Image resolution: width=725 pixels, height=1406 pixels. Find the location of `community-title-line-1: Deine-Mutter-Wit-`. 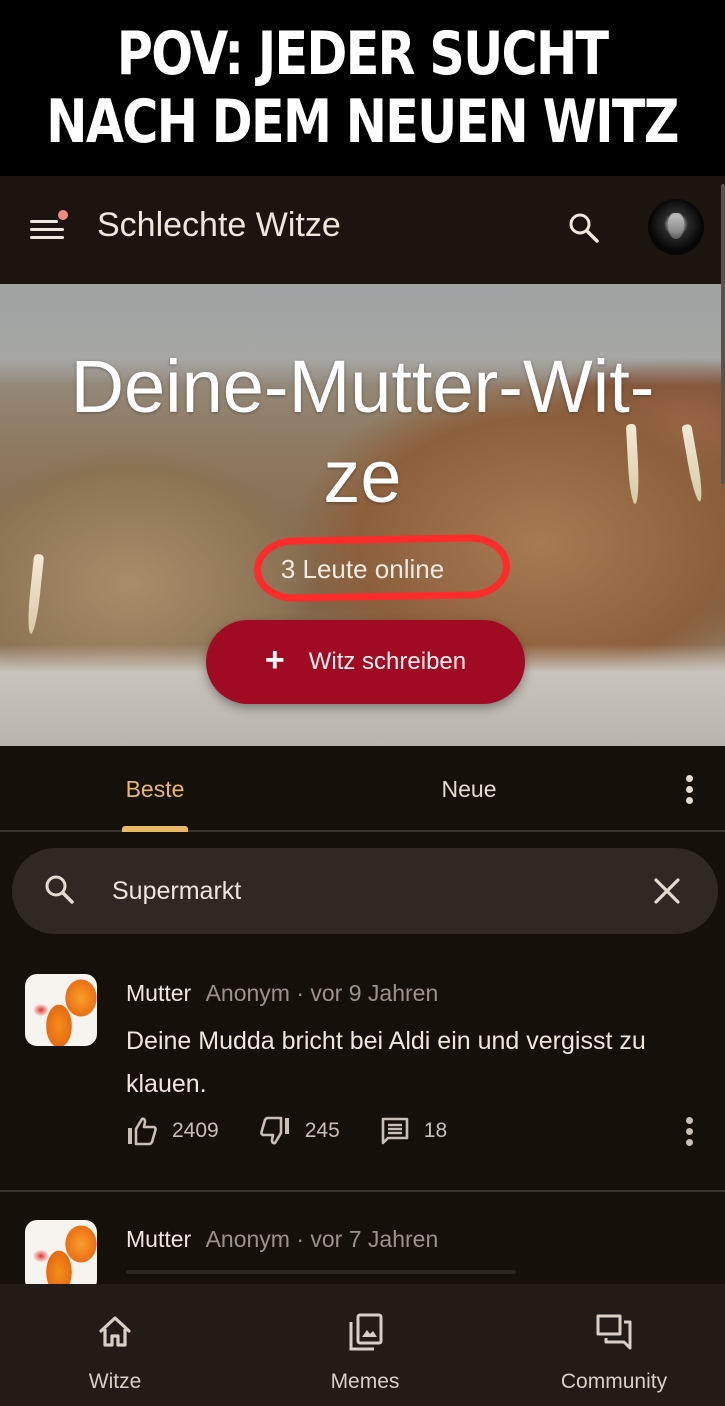

community-title-line-1: Deine-Mutter-Wit- is located at coordinates (362, 386).